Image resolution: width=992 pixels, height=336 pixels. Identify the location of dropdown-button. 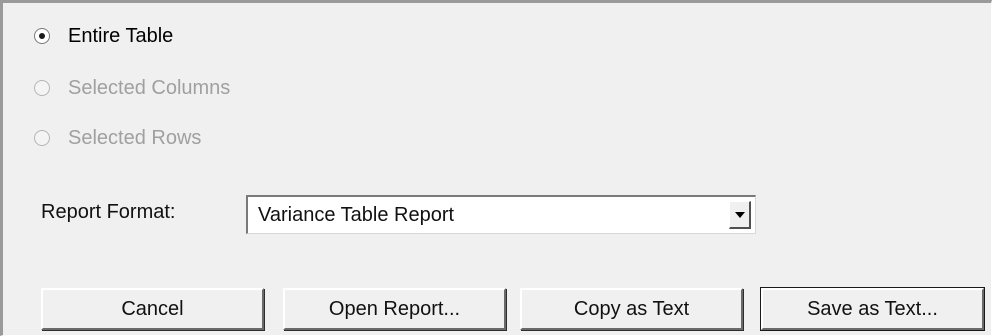
(740, 215).